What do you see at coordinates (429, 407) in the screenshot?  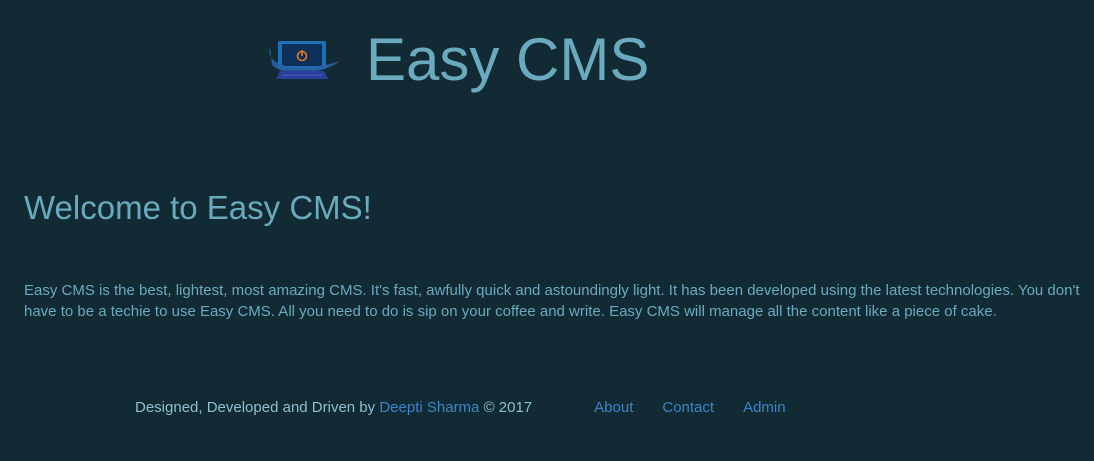 I see `author-link: Deepti Sharma` at bounding box center [429, 407].